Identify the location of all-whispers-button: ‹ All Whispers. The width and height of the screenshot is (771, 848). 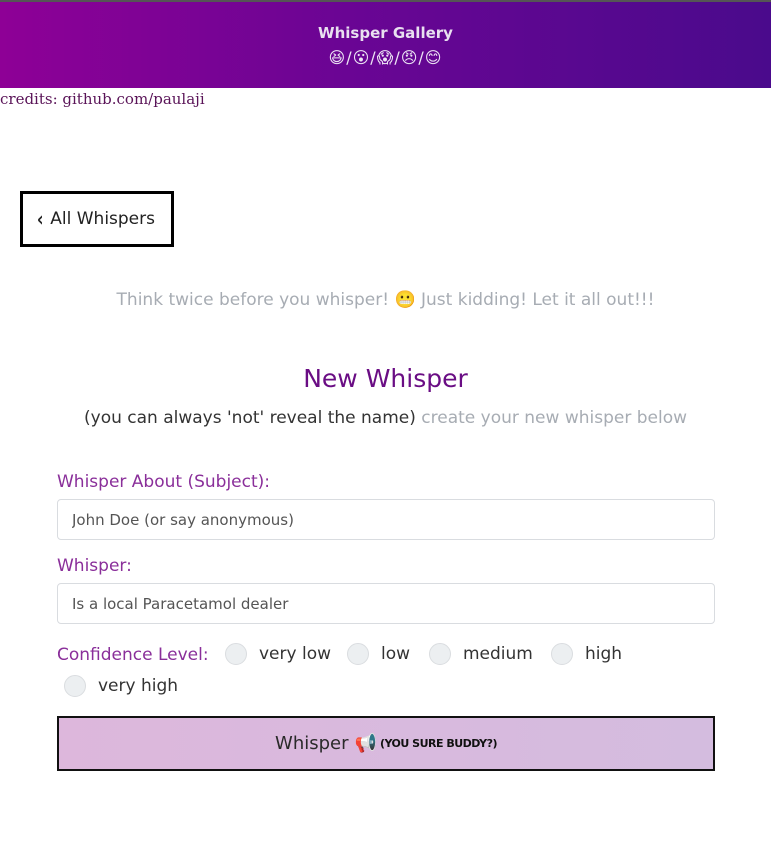
(97, 219).